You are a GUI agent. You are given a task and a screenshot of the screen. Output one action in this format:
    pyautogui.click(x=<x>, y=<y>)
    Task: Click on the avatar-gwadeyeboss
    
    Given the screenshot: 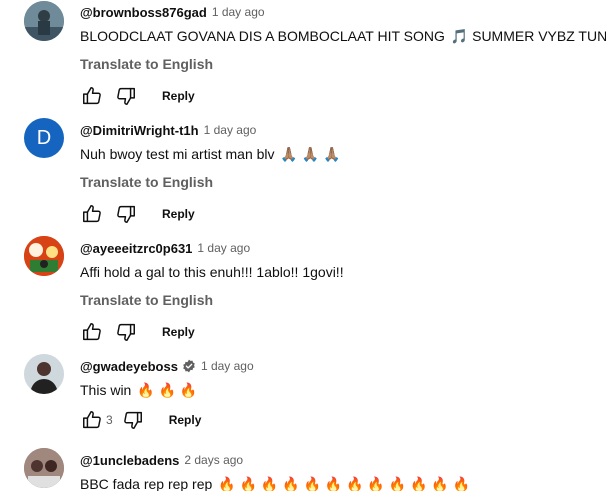 What is the action you would take?
    pyautogui.click(x=44, y=374)
    